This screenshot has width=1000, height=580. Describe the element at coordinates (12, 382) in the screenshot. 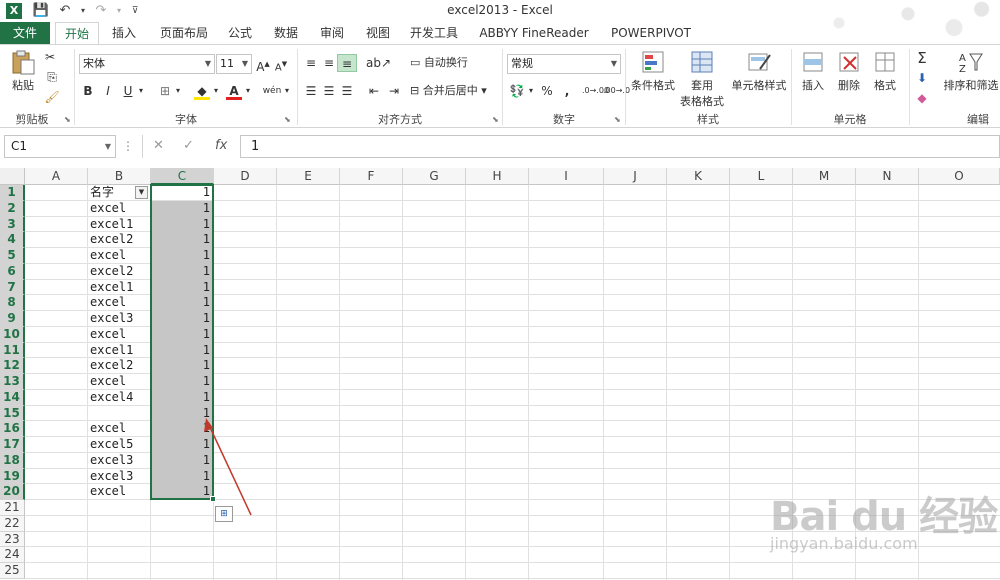

I see `row-header-13: 13` at that location.